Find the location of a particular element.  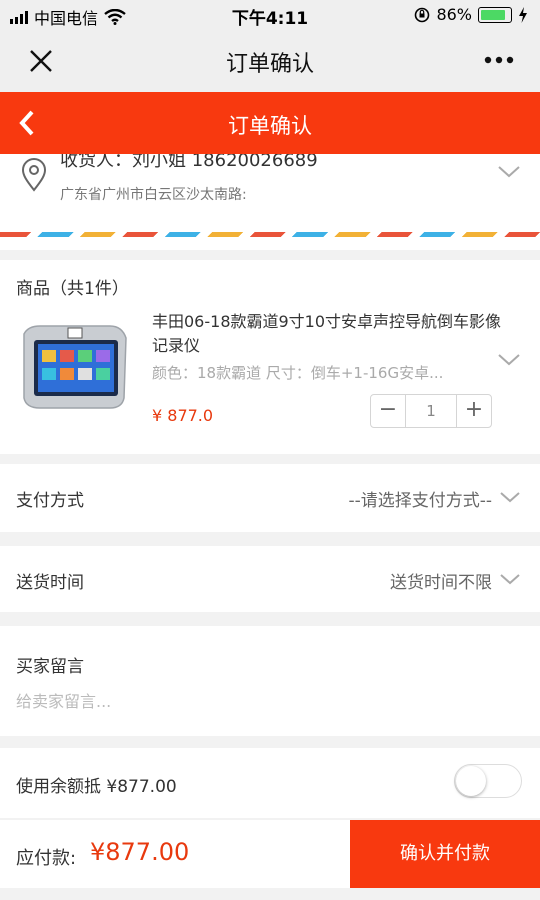

toggle-knob is located at coordinates (471, 781).